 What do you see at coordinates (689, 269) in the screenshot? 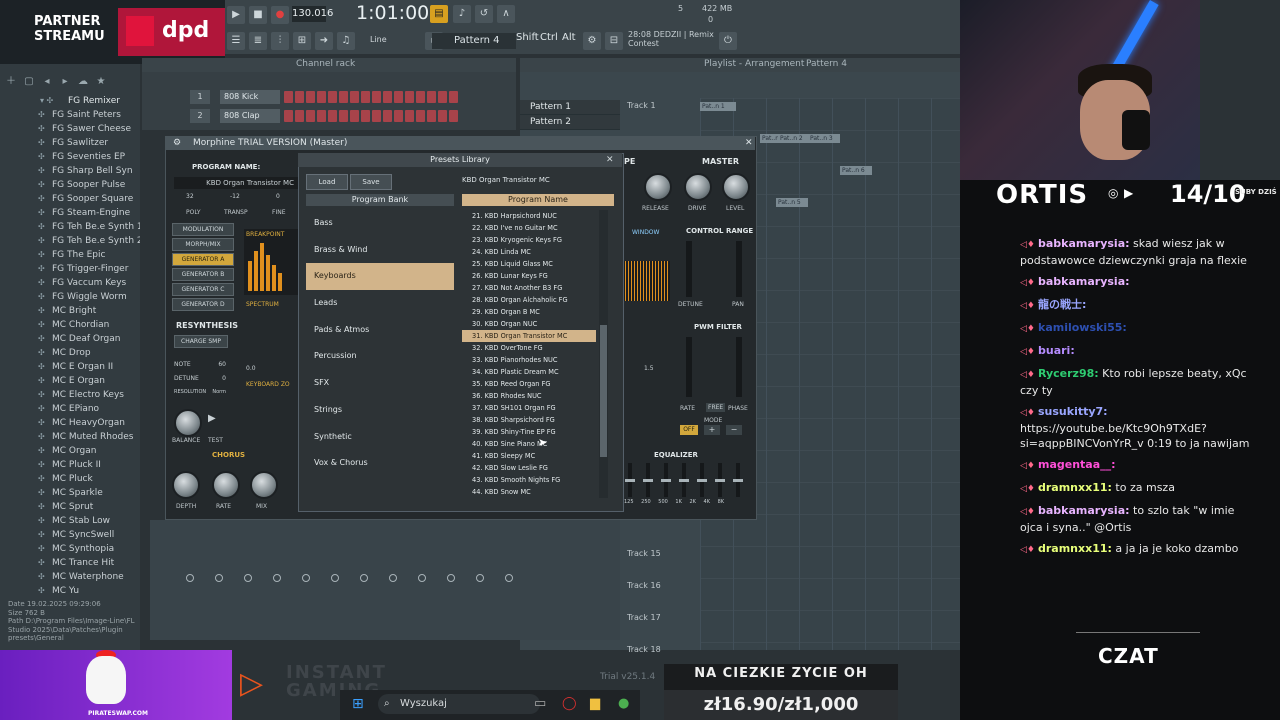
I see `detune-slider` at bounding box center [689, 269].